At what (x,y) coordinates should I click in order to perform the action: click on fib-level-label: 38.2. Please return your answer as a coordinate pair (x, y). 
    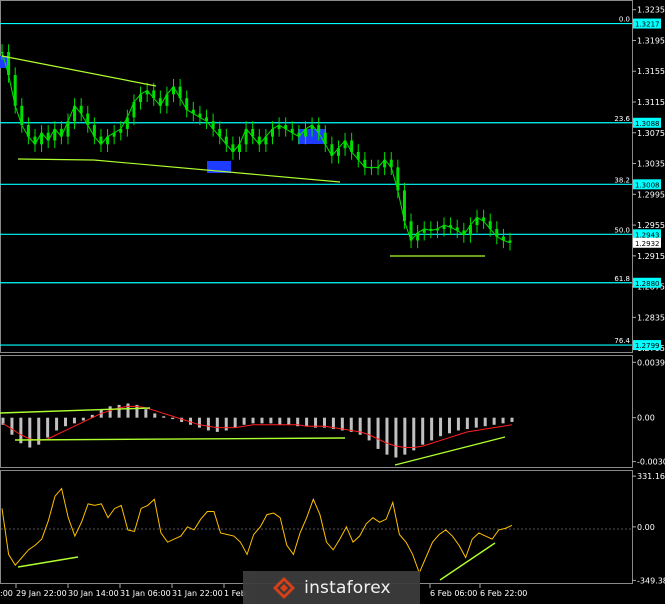
    Looking at the image, I should click on (622, 180).